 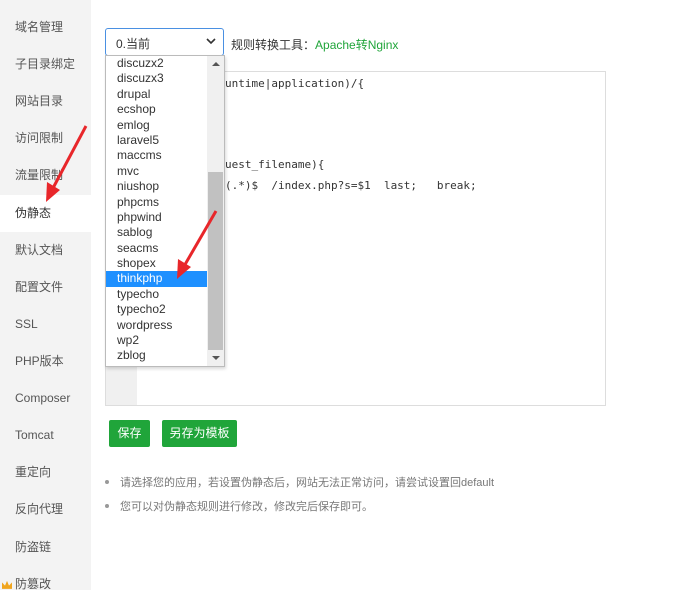 What do you see at coordinates (162, 325) in the screenshot?
I see `dropdown-option-wordpress: wordpress` at bounding box center [162, 325].